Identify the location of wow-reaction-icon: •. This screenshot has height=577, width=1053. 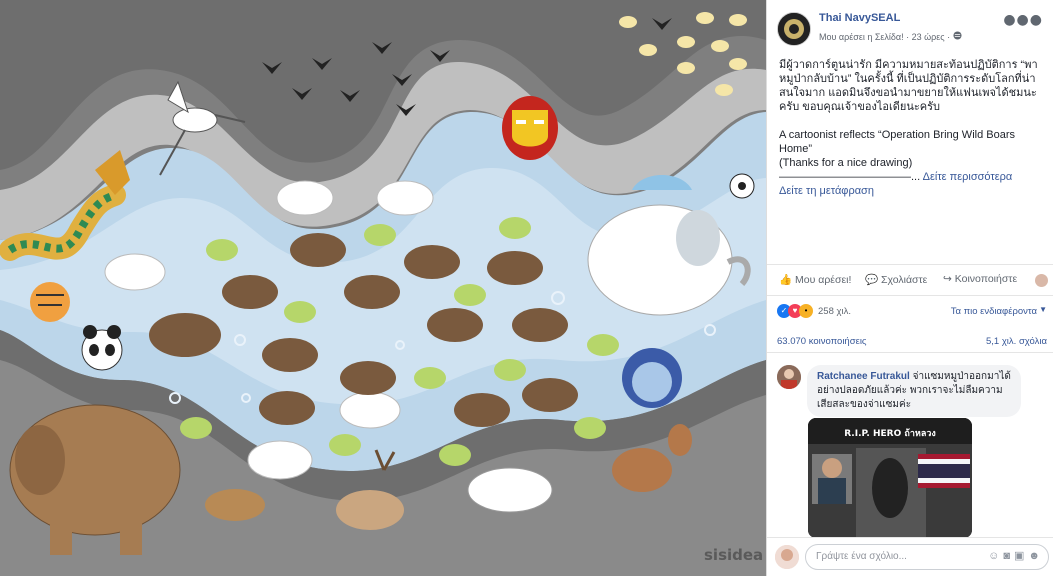
(806, 311).